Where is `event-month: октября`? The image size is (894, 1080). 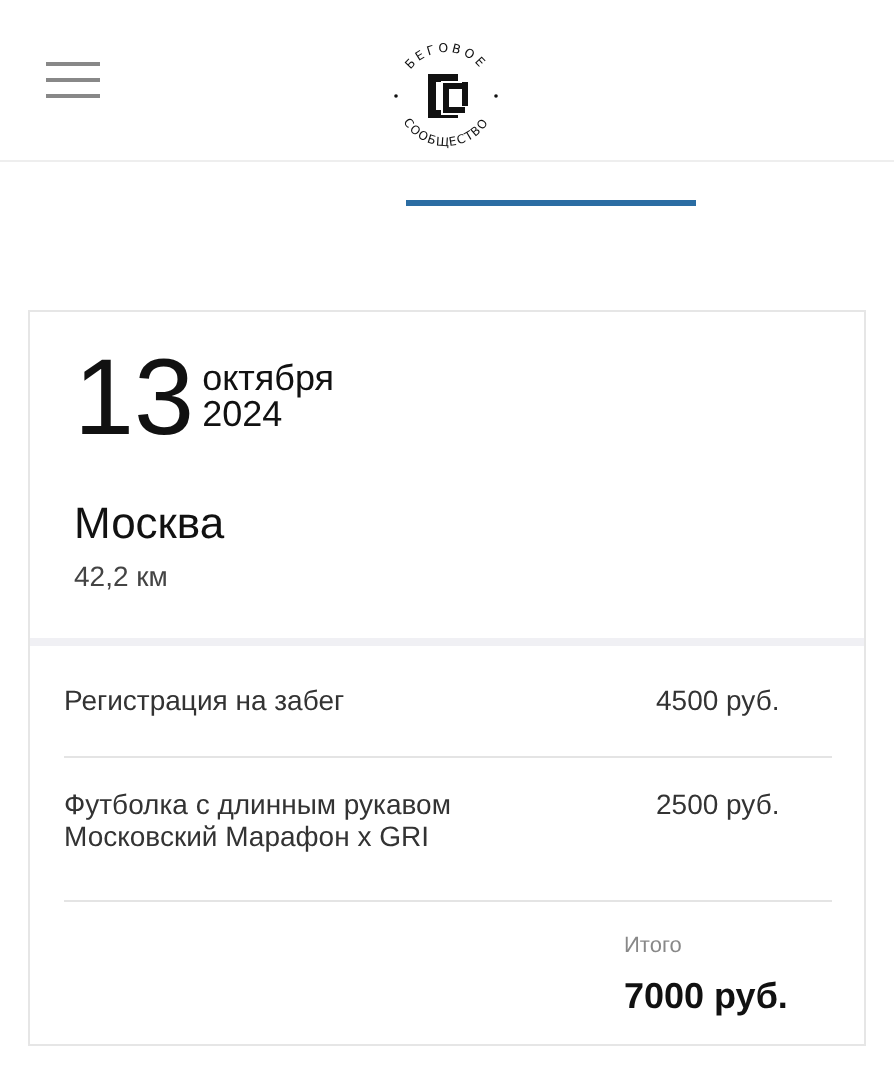
event-month: октября is located at coordinates (268, 378).